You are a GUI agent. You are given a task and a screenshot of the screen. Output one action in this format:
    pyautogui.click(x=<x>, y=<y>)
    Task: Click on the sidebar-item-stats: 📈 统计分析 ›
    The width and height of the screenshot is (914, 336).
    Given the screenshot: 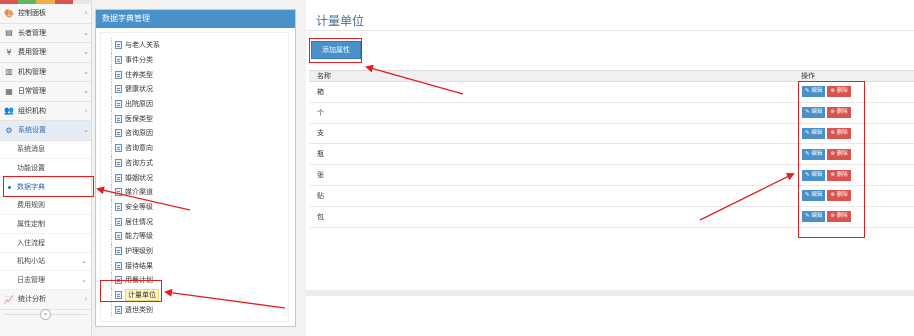 What is the action you would take?
    pyautogui.click(x=45, y=300)
    